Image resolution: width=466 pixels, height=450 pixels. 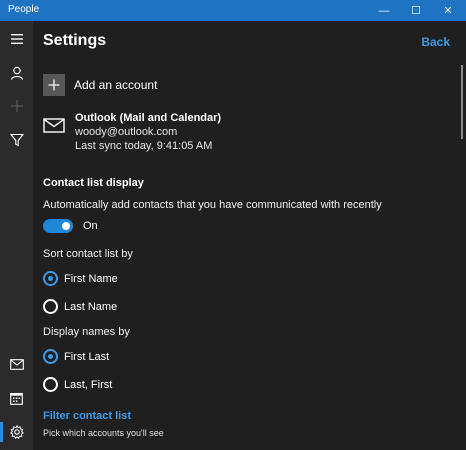 What do you see at coordinates (87, 416) in the screenshot?
I see `filter-contact-list-link: Filter contact list` at bounding box center [87, 416].